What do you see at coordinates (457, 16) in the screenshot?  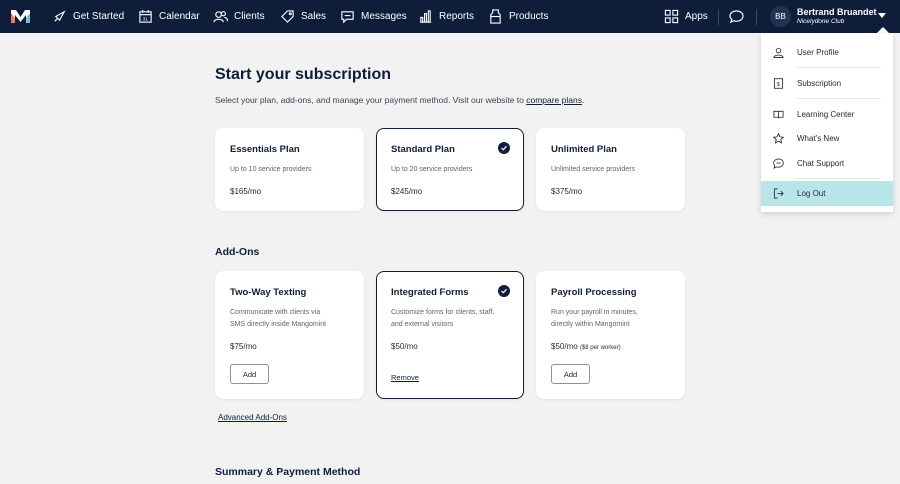 I see `nav-label: Reports` at bounding box center [457, 16].